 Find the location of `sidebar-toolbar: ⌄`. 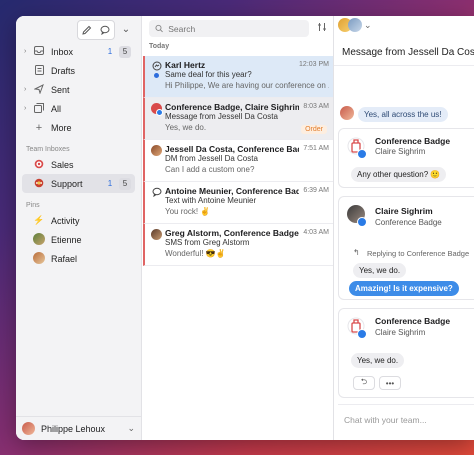

sidebar-toolbar: ⌄ is located at coordinates (106, 30).